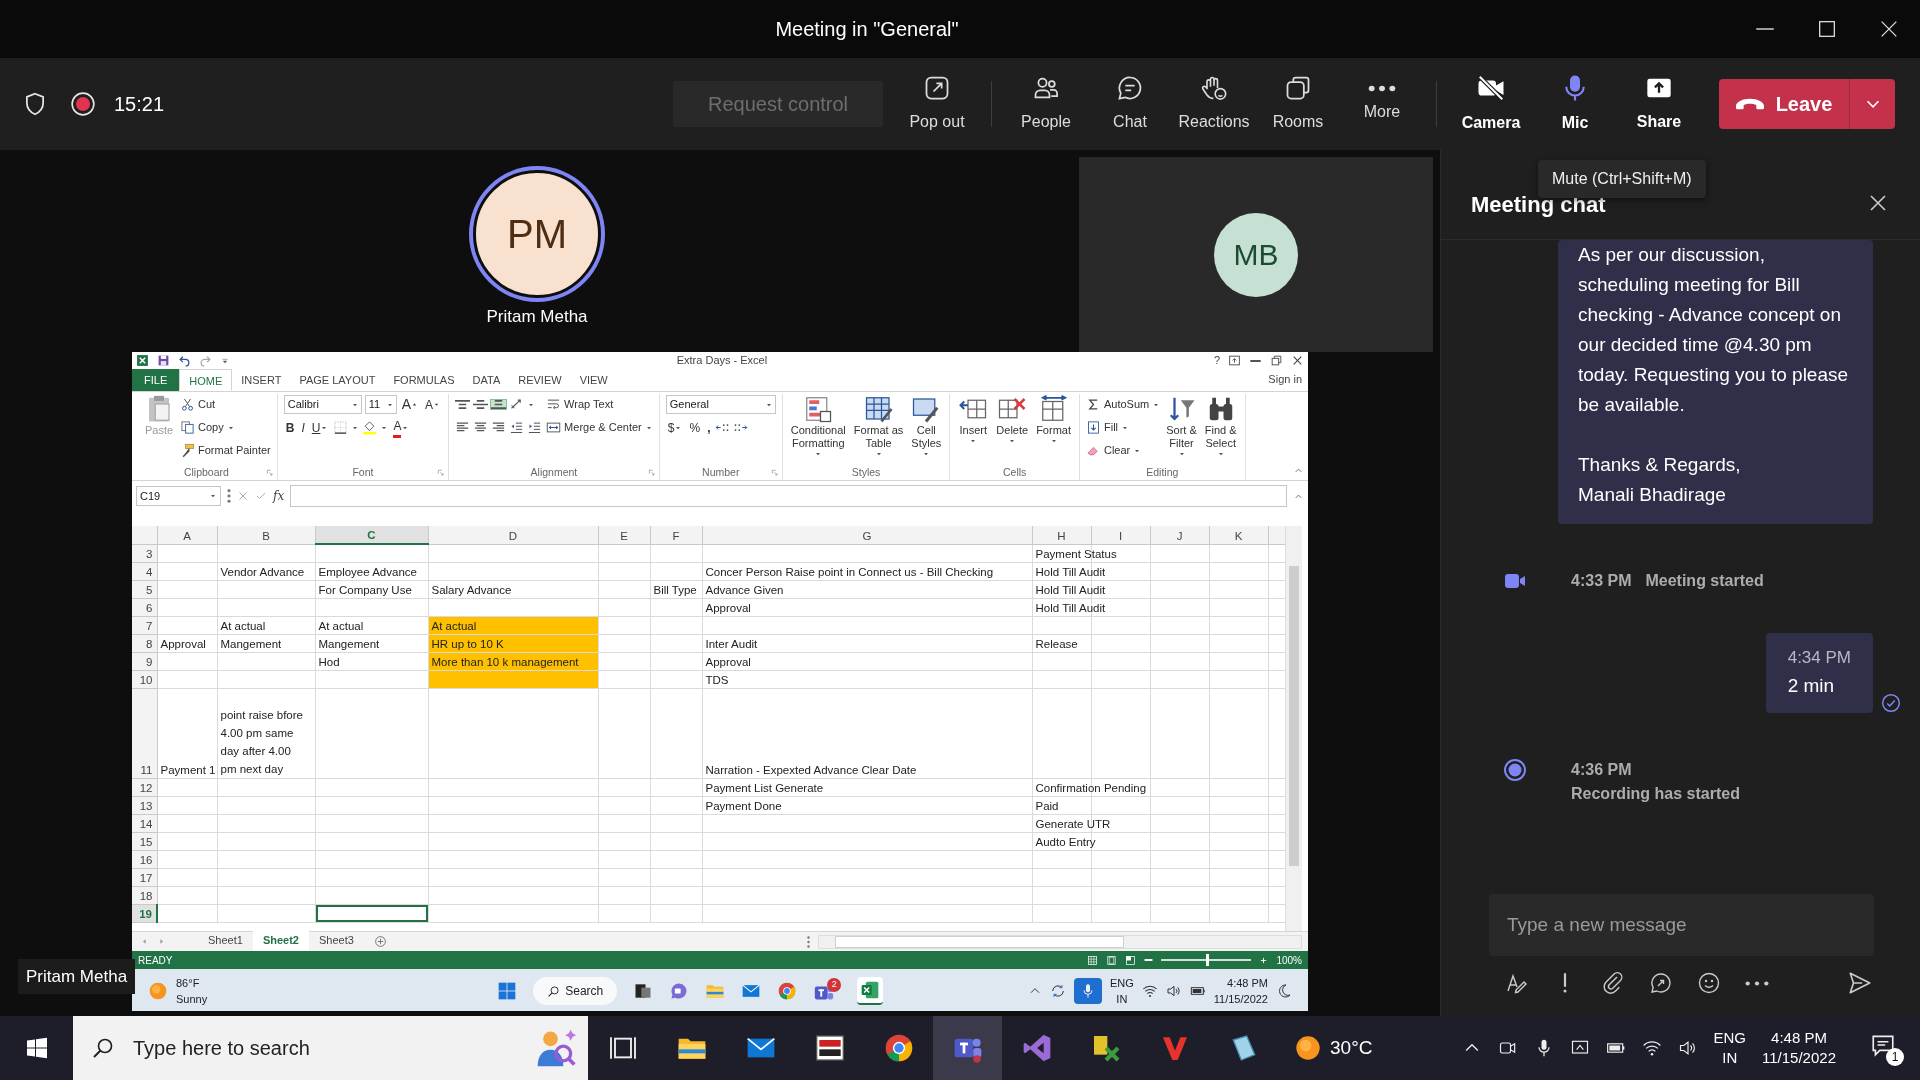  Describe the element at coordinates (198, 404) in the screenshot. I see `cut-button: Cut` at that location.